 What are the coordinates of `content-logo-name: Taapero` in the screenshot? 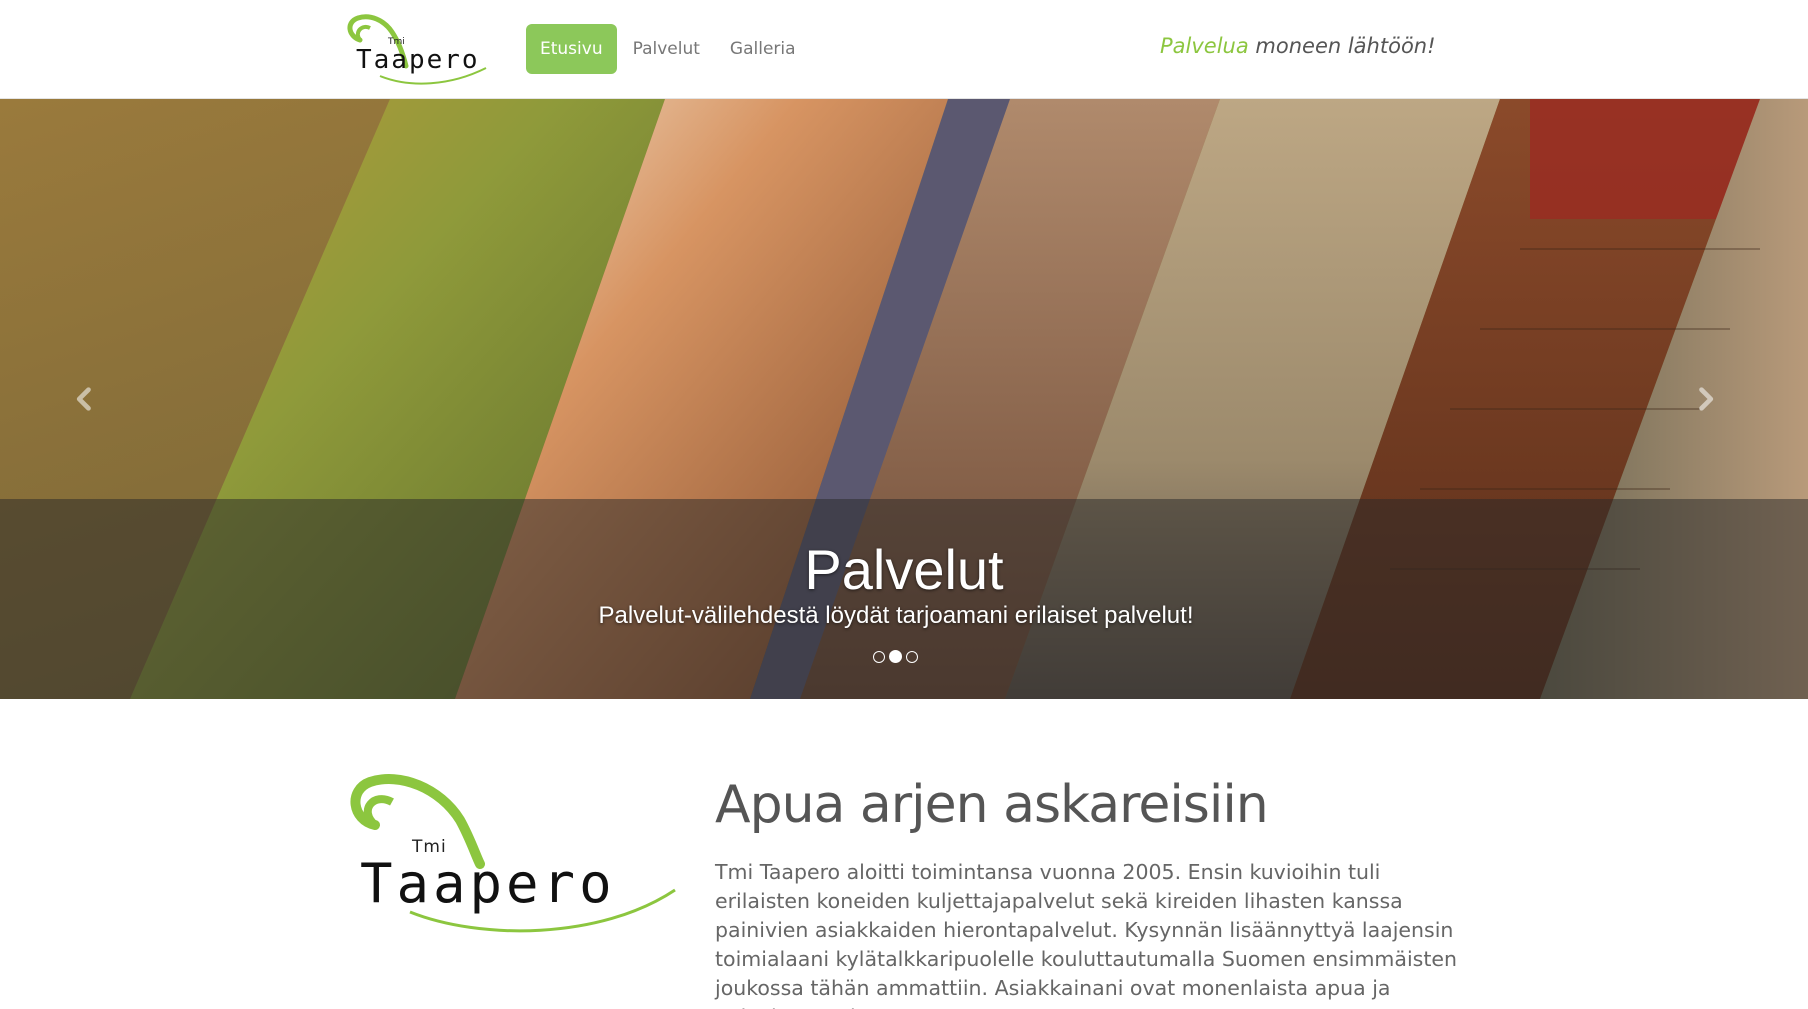 It's located at (488, 883).